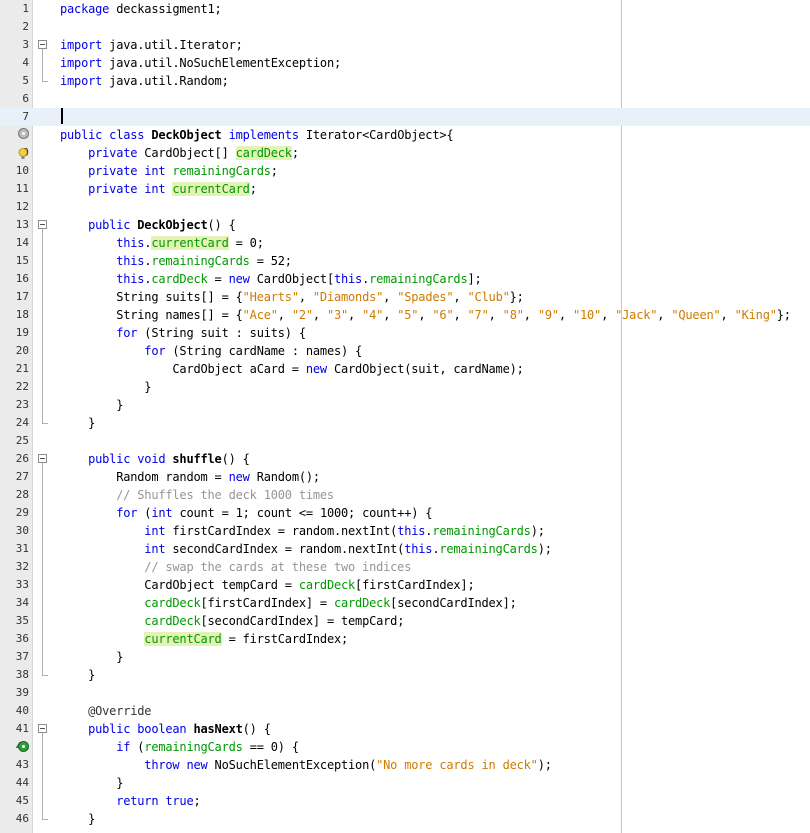 This screenshot has height=833, width=810. I want to click on code-token: remainingCards, so click(418, 279).